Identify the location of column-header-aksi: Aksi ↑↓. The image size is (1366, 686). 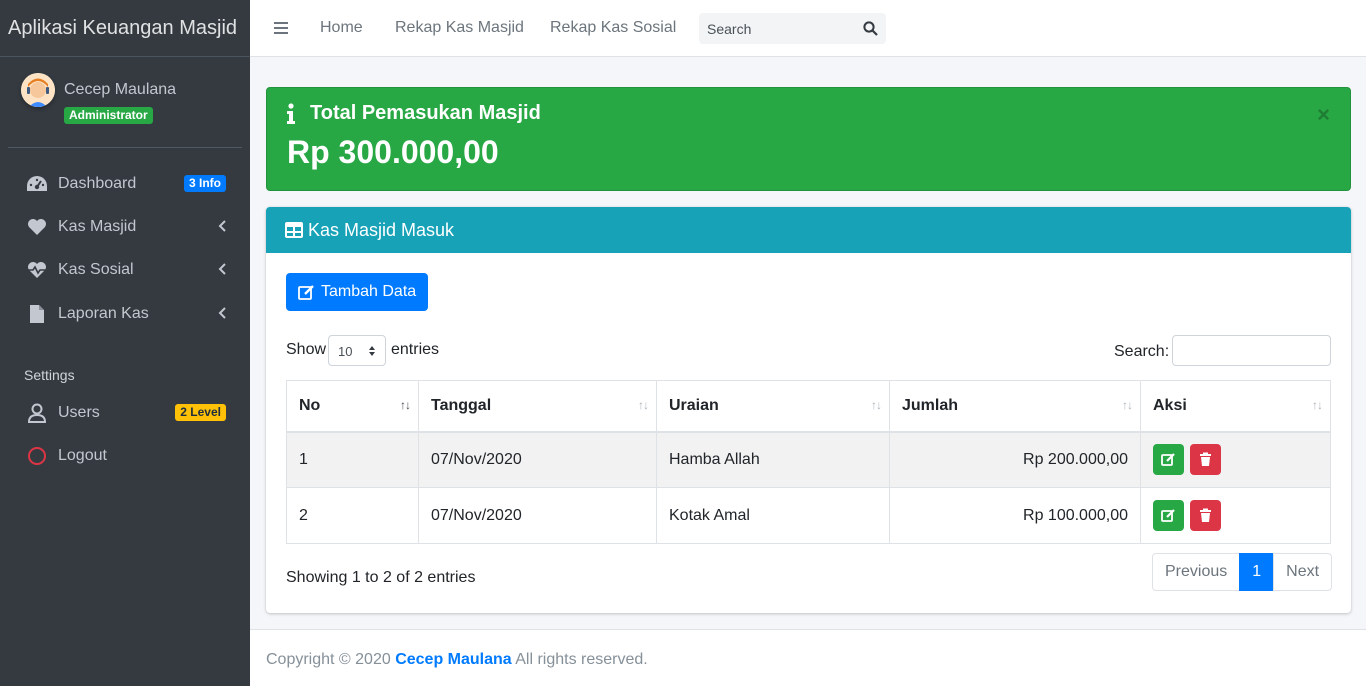
(1235, 406).